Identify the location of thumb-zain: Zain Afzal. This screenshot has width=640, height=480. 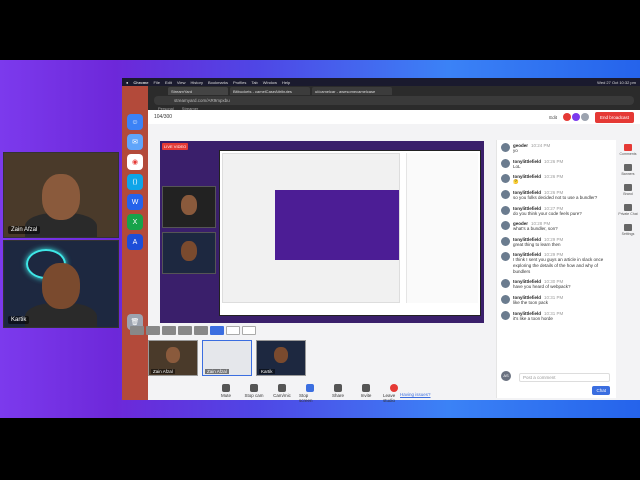
(173, 358).